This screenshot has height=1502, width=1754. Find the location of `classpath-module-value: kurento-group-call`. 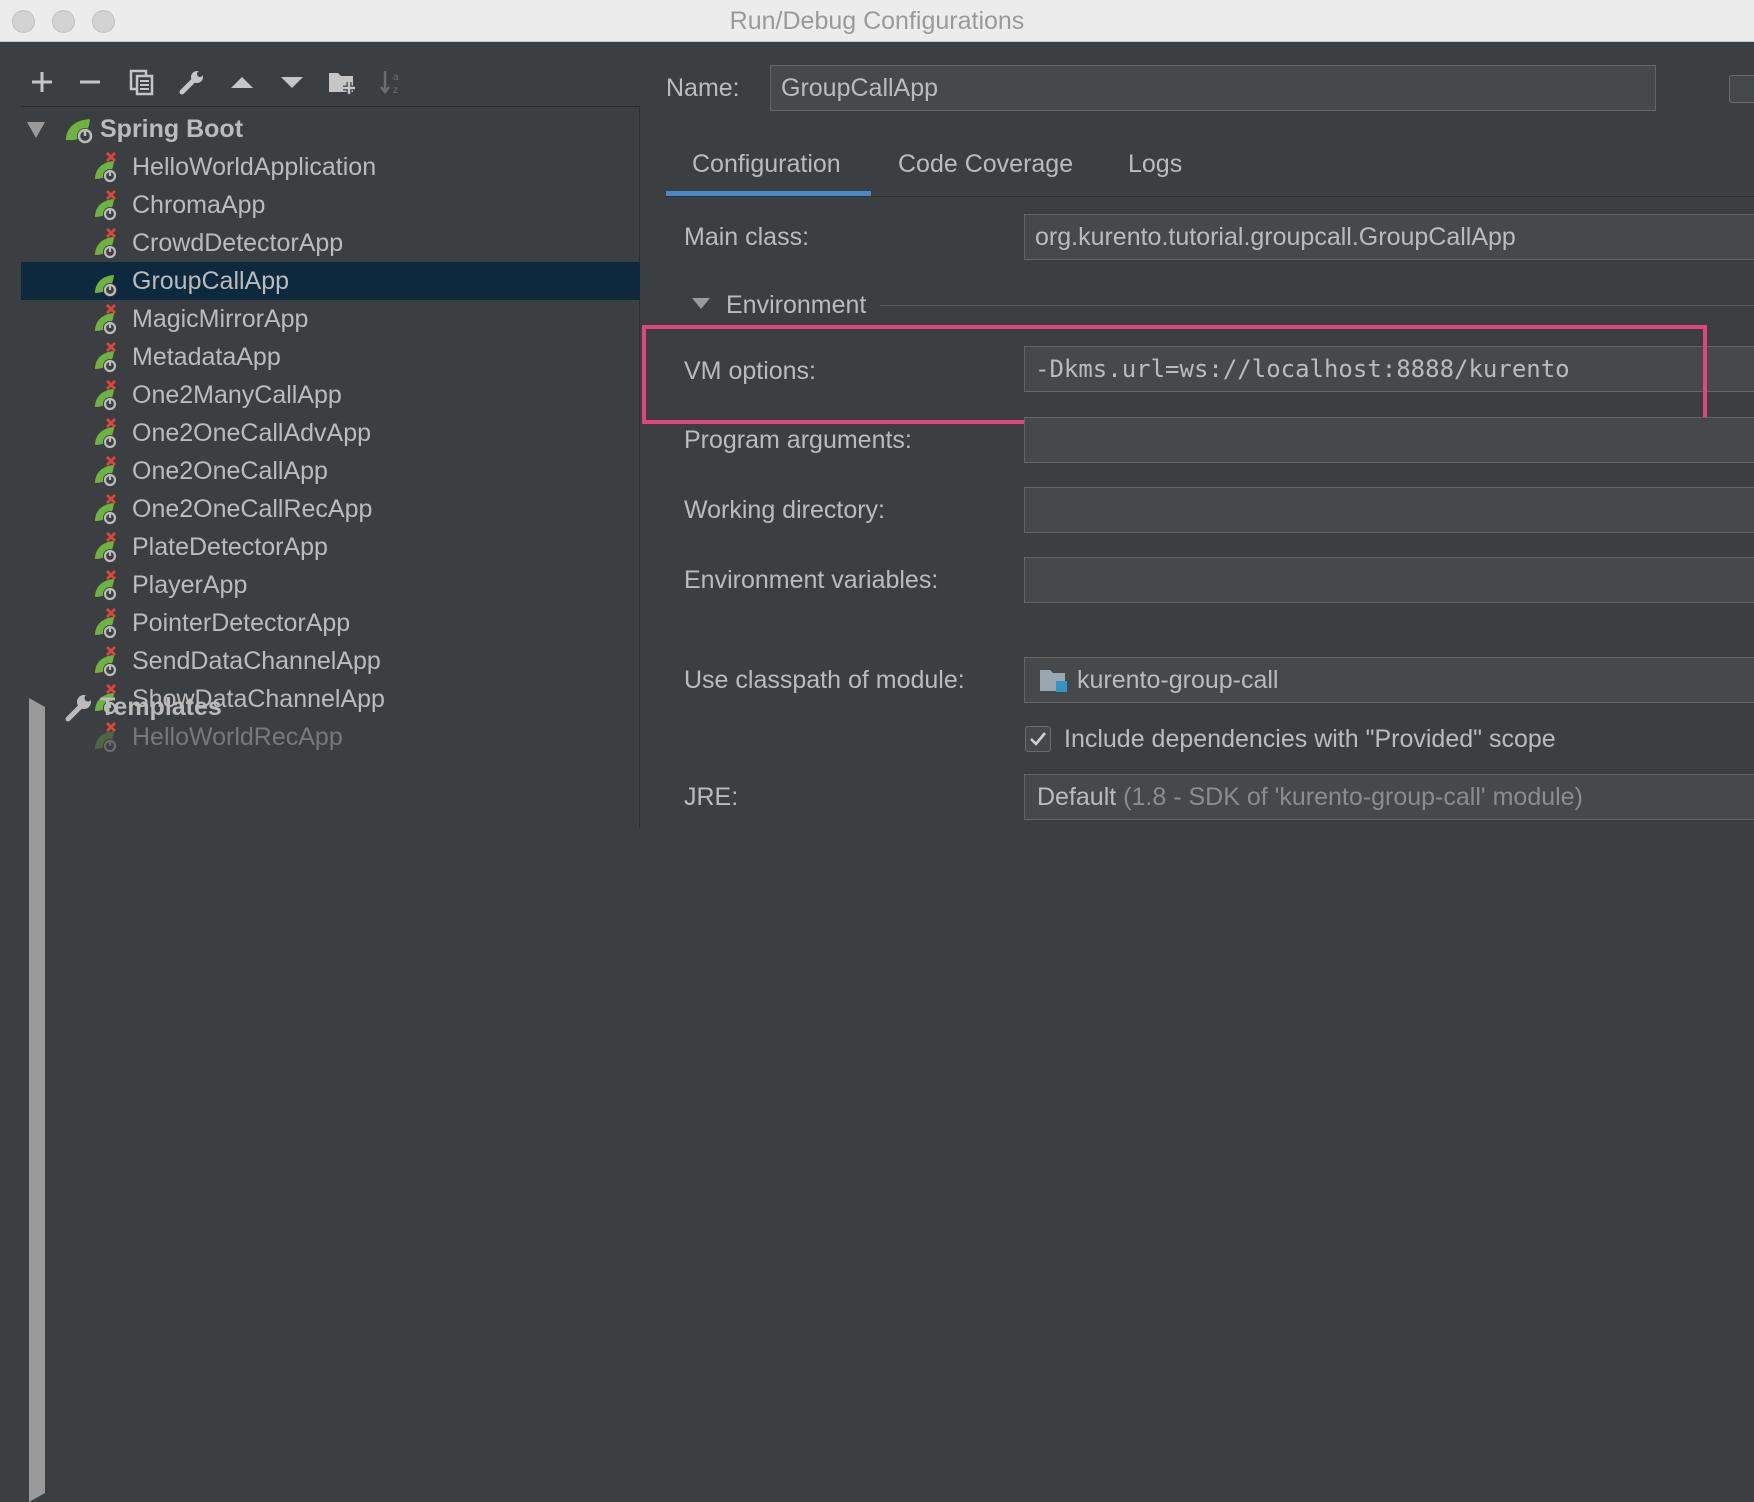

classpath-module-value: kurento-group-call is located at coordinates (1178, 680).